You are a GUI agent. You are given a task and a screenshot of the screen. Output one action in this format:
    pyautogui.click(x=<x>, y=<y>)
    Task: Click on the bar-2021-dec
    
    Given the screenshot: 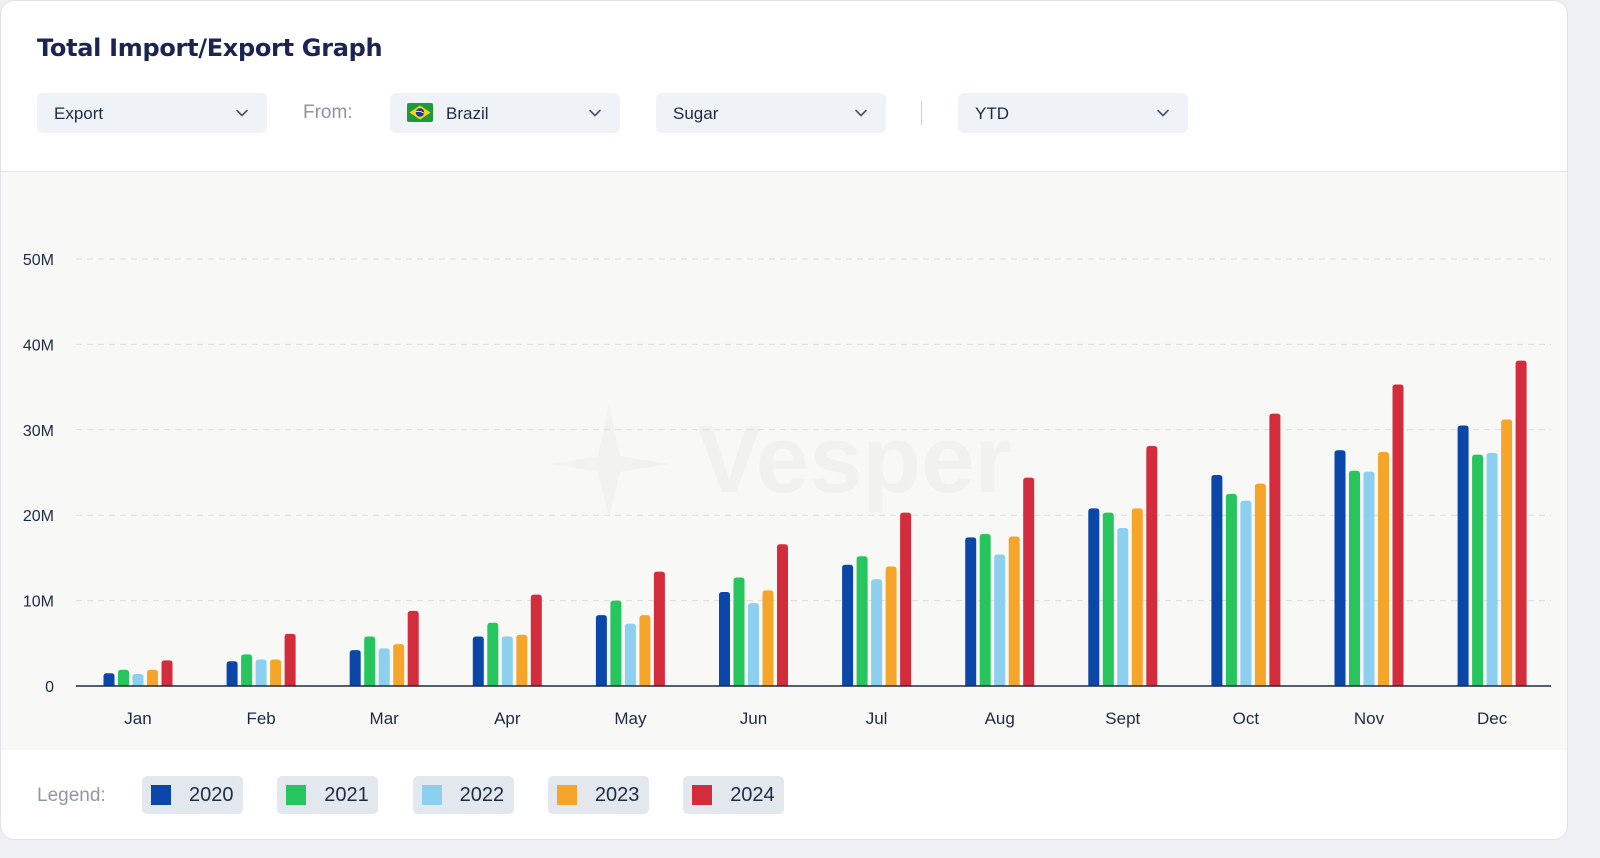 What is the action you would take?
    pyautogui.click(x=1478, y=570)
    